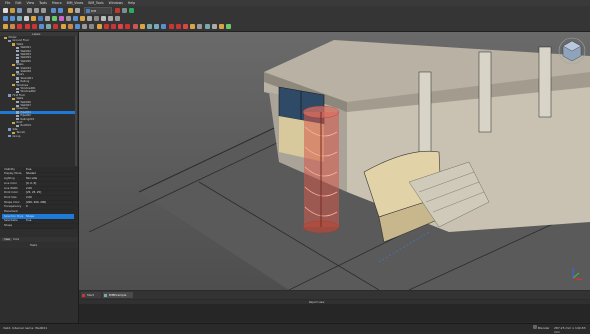 The image size is (590, 334). Describe the element at coordinates (63, 26) in the screenshot. I see `bim-tool-9-icon` at that location.